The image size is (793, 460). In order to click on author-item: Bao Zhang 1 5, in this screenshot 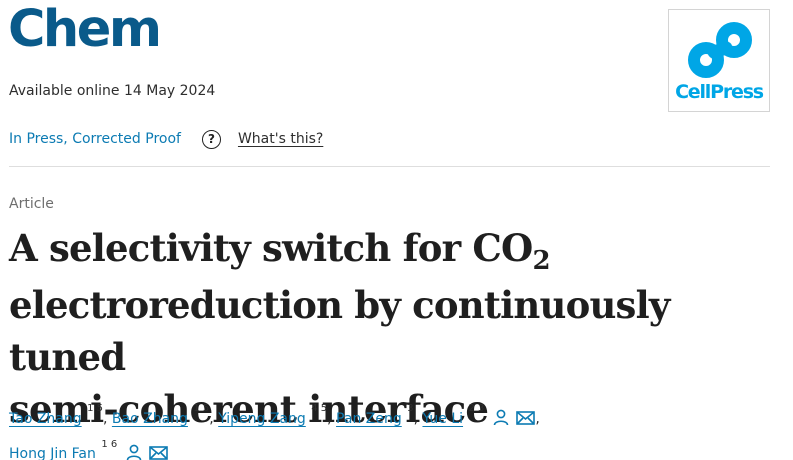, I will do `click(165, 415)`.